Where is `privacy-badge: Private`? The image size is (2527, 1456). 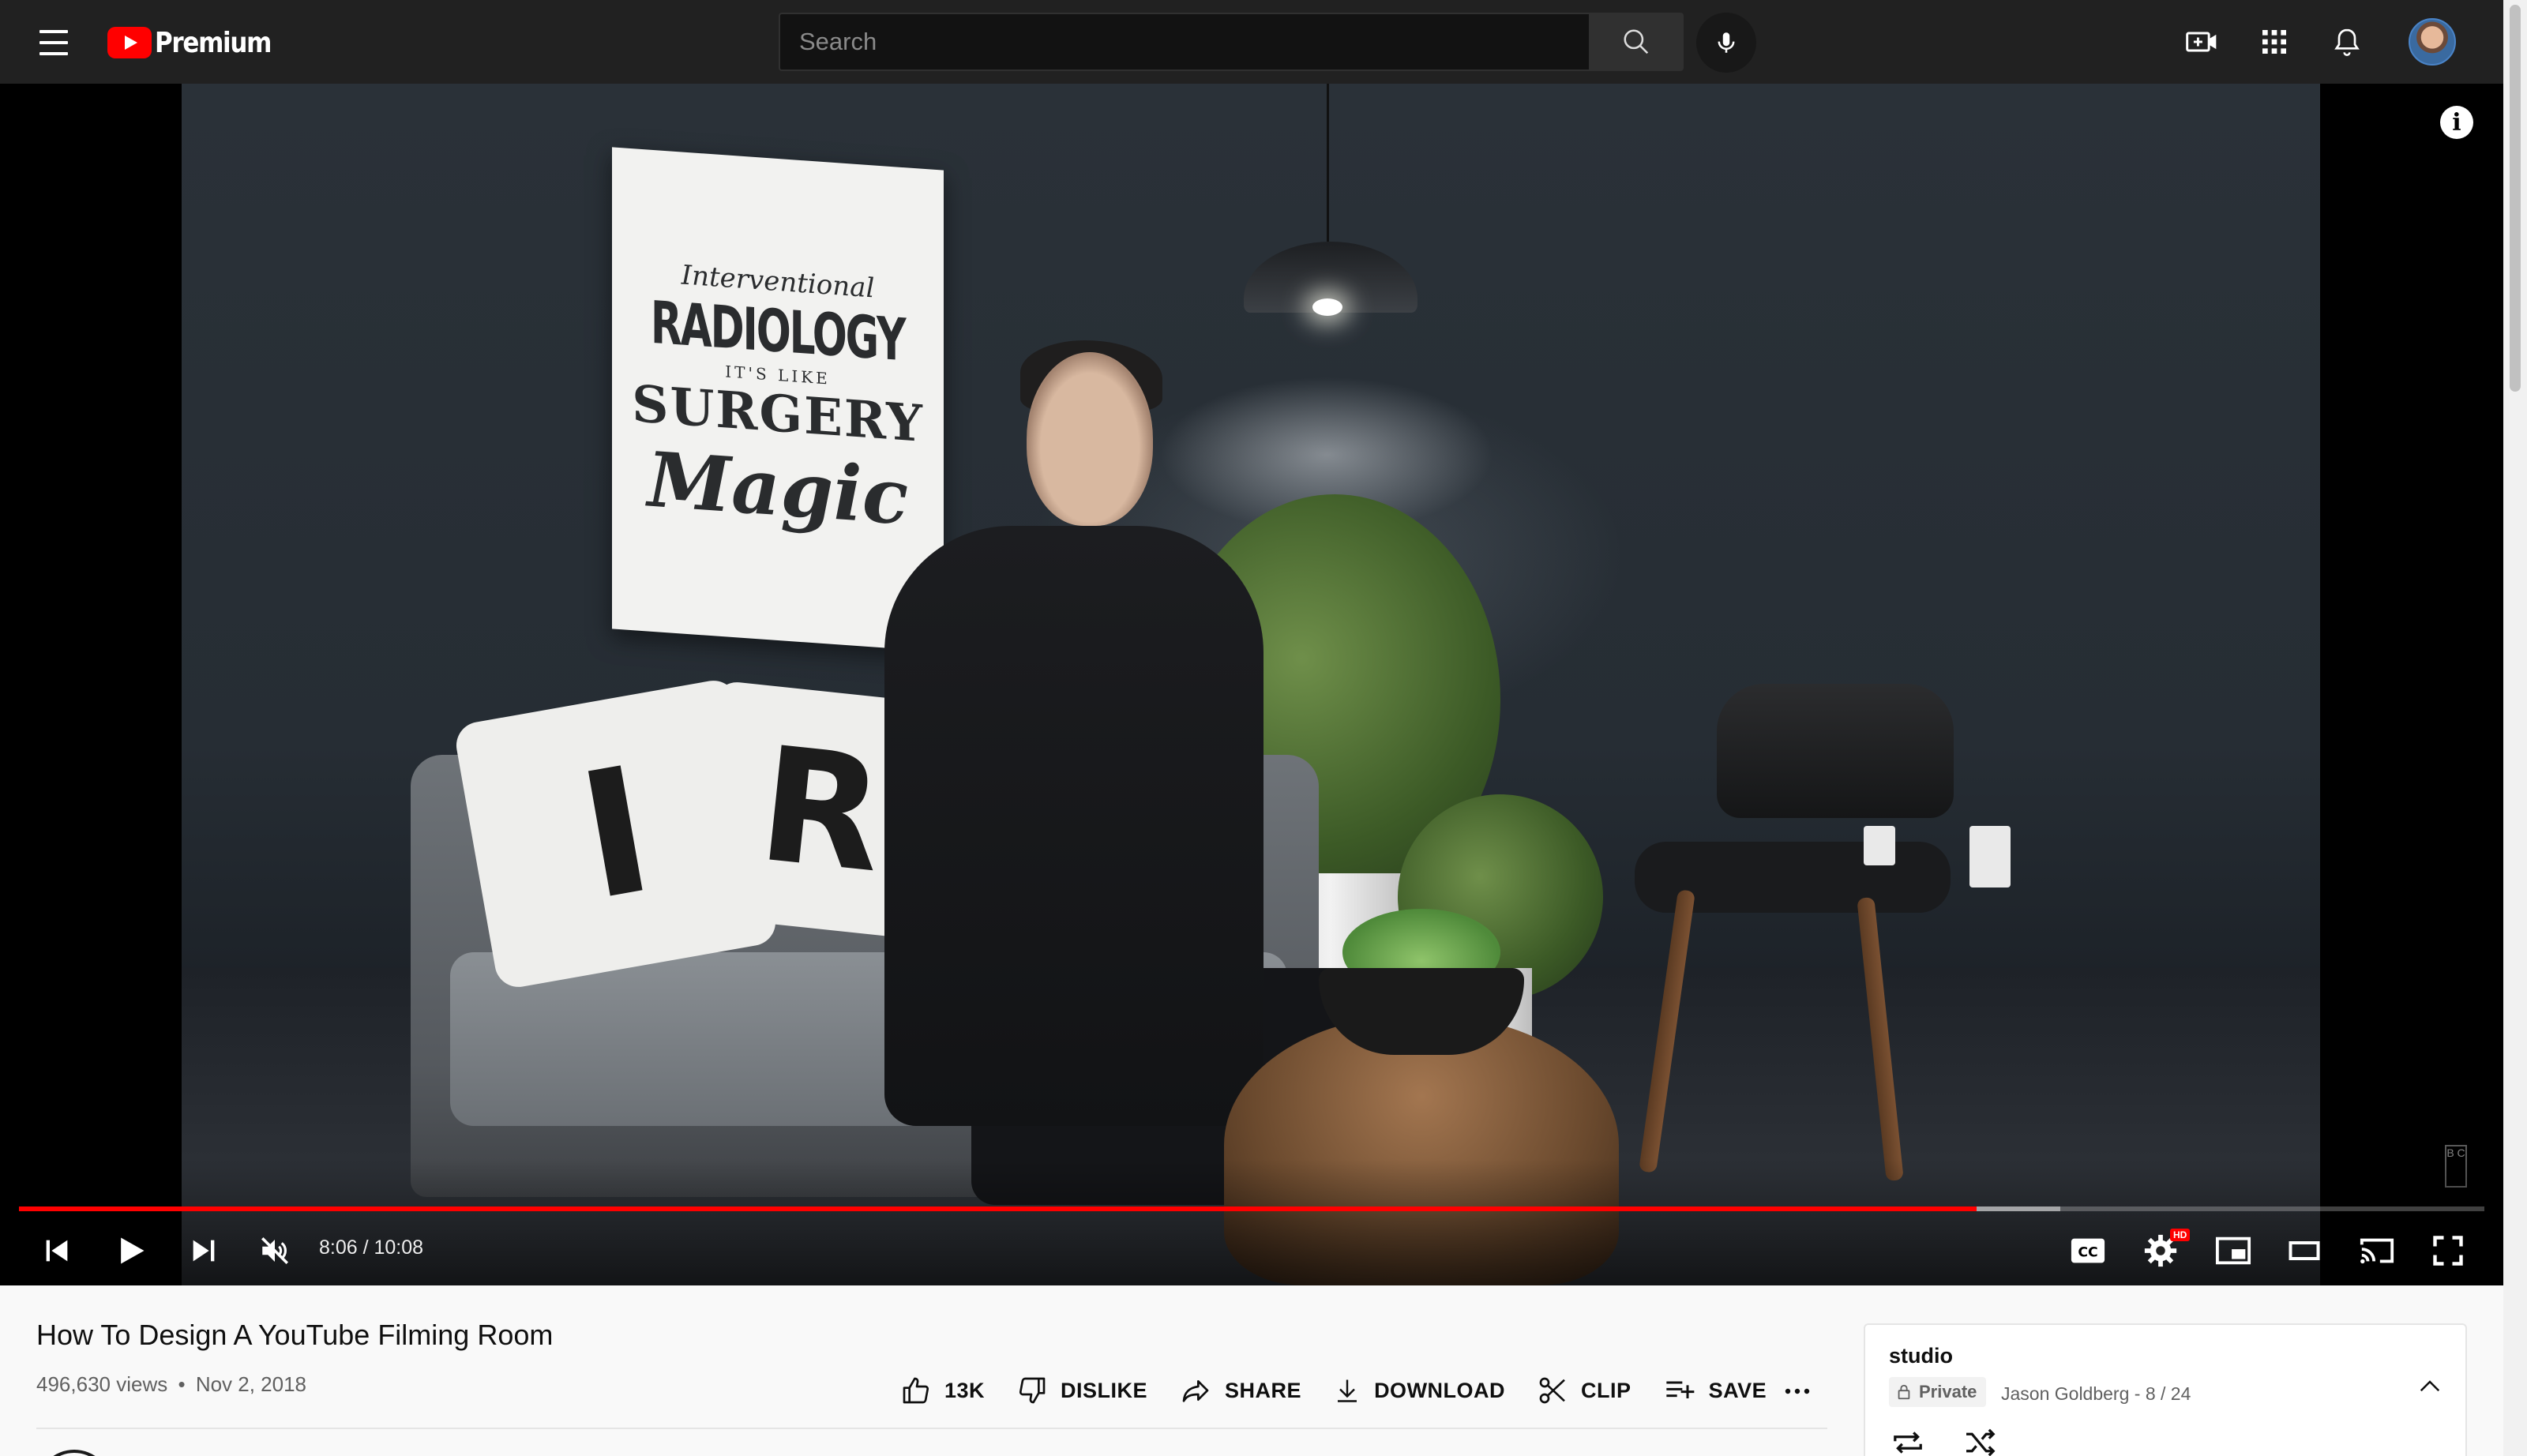
privacy-badge: Private is located at coordinates (1938, 1392).